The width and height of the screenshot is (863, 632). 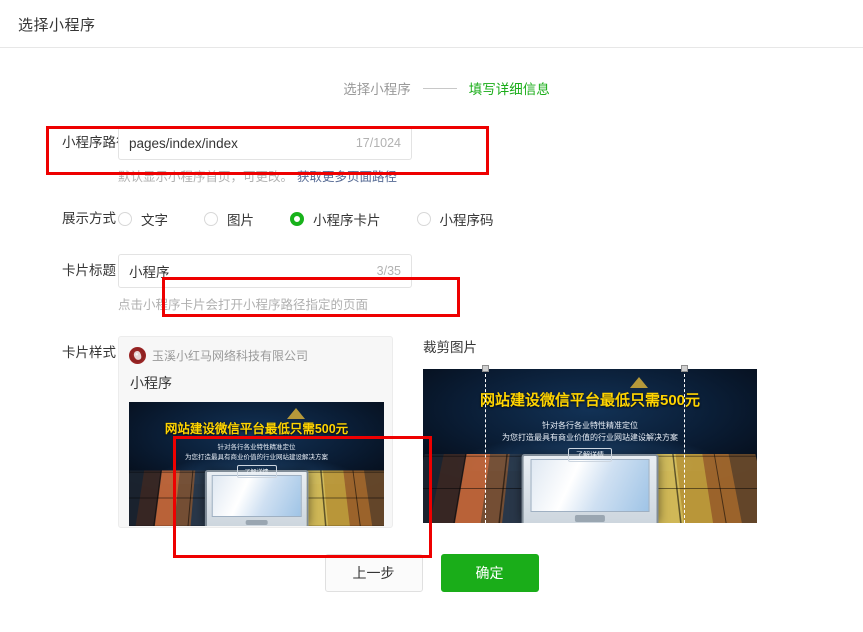 I want to click on path-input-box: 17/1024, so click(x=265, y=143).